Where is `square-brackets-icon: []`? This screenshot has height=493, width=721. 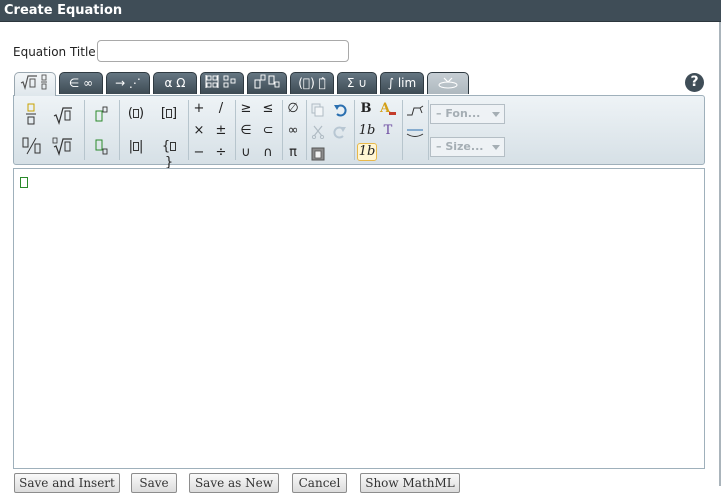
square-brackets-icon: [] is located at coordinates (169, 114).